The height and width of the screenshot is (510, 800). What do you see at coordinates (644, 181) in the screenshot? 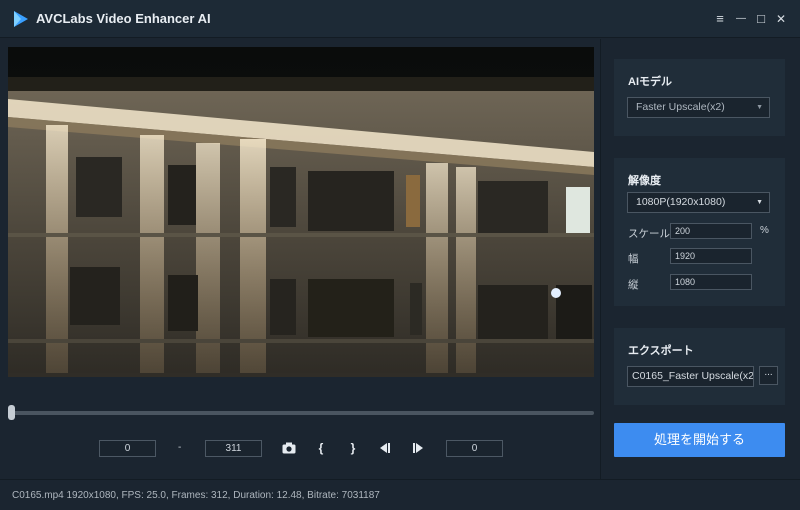
I see `resolution-title: 解像度` at bounding box center [644, 181].